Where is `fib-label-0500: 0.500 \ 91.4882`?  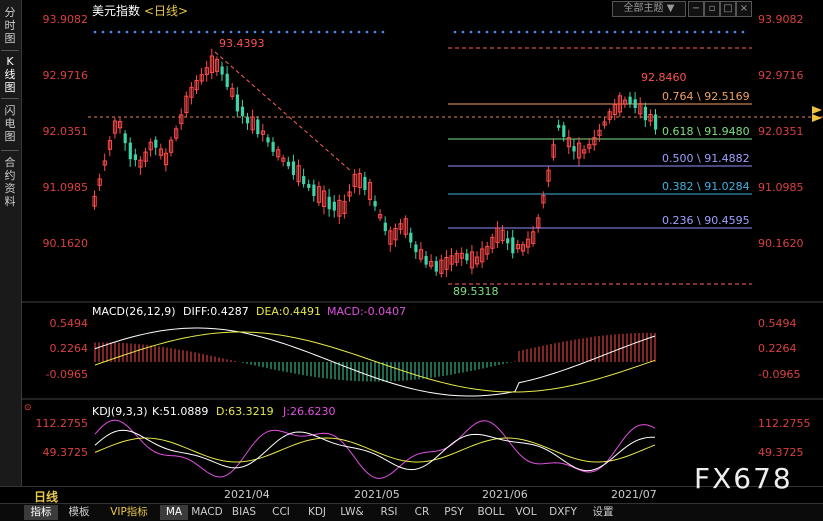
fib-label-0500: 0.500 \ 91.4882 is located at coordinates (706, 158).